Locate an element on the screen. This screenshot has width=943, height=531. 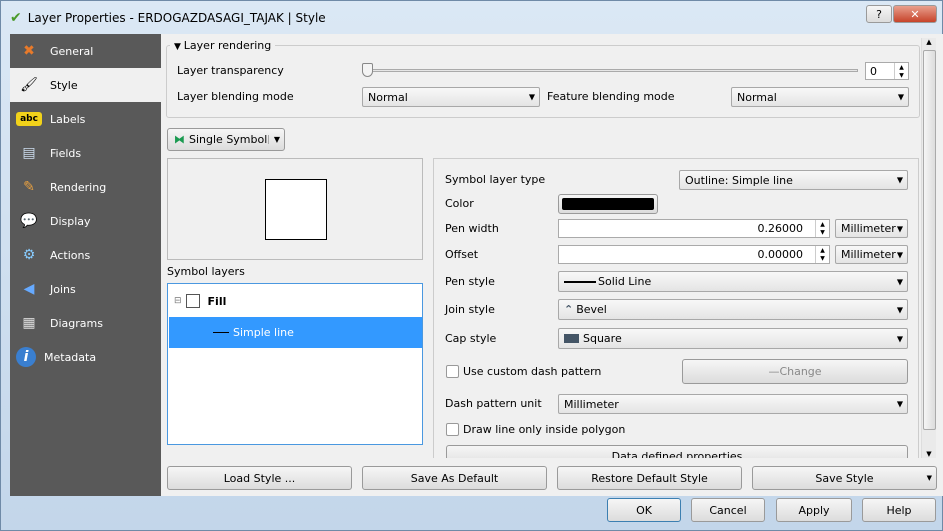
transparency-spinbox: 0 ▲ ▼ is located at coordinates (887, 71).